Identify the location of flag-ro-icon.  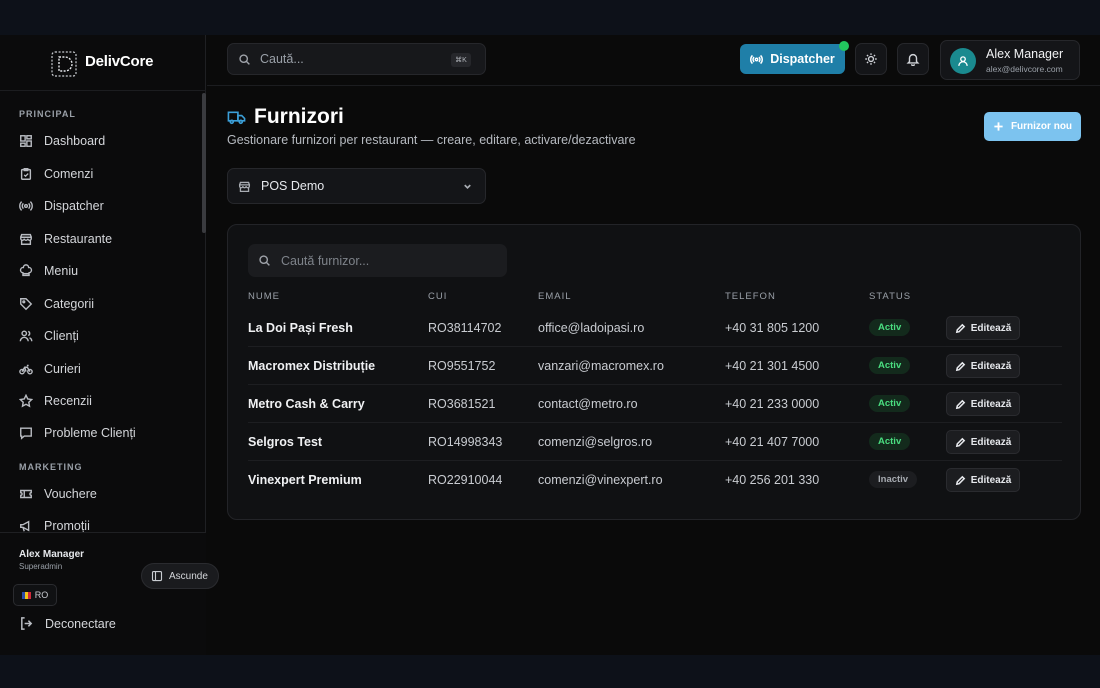
(26, 595).